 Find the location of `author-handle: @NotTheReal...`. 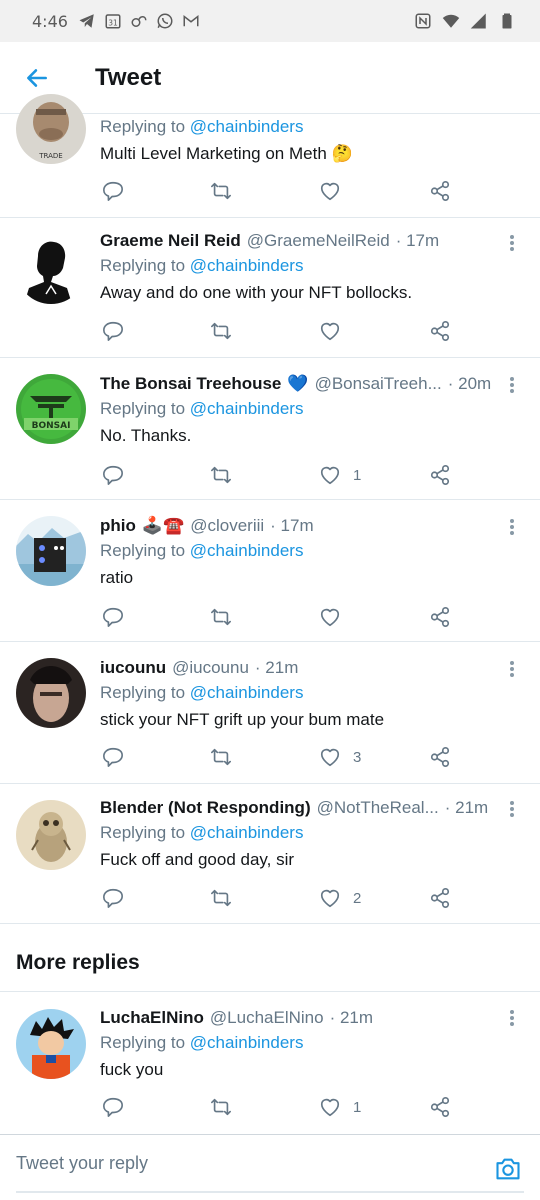

author-handle: @NotTheReal... is located at coordinates (378, 808).